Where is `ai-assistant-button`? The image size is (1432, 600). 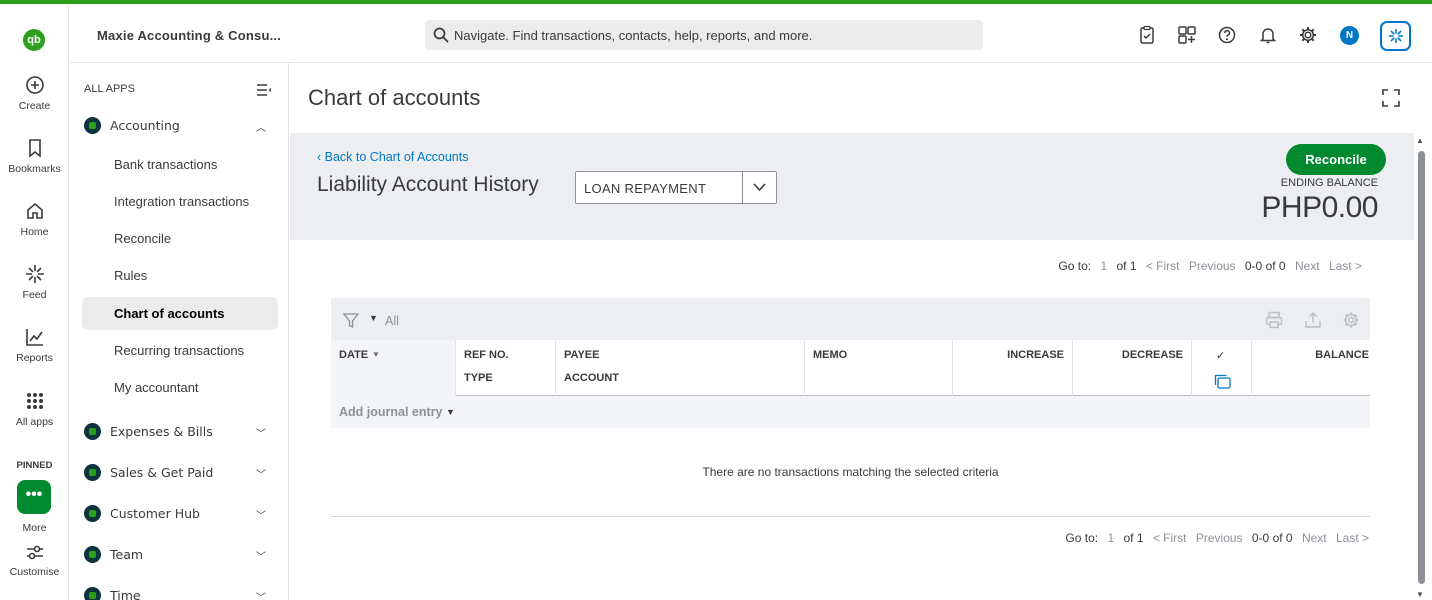
ai-assistant-button is located at coordinates (1395, 36).